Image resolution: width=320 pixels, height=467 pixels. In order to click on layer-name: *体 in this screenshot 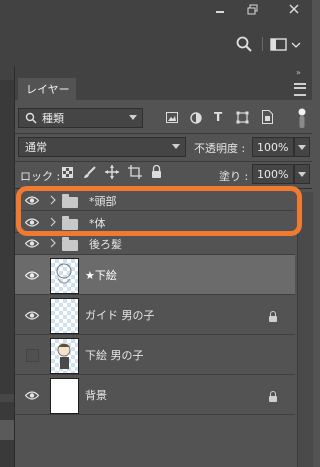, I will do `click(97, 223)`.